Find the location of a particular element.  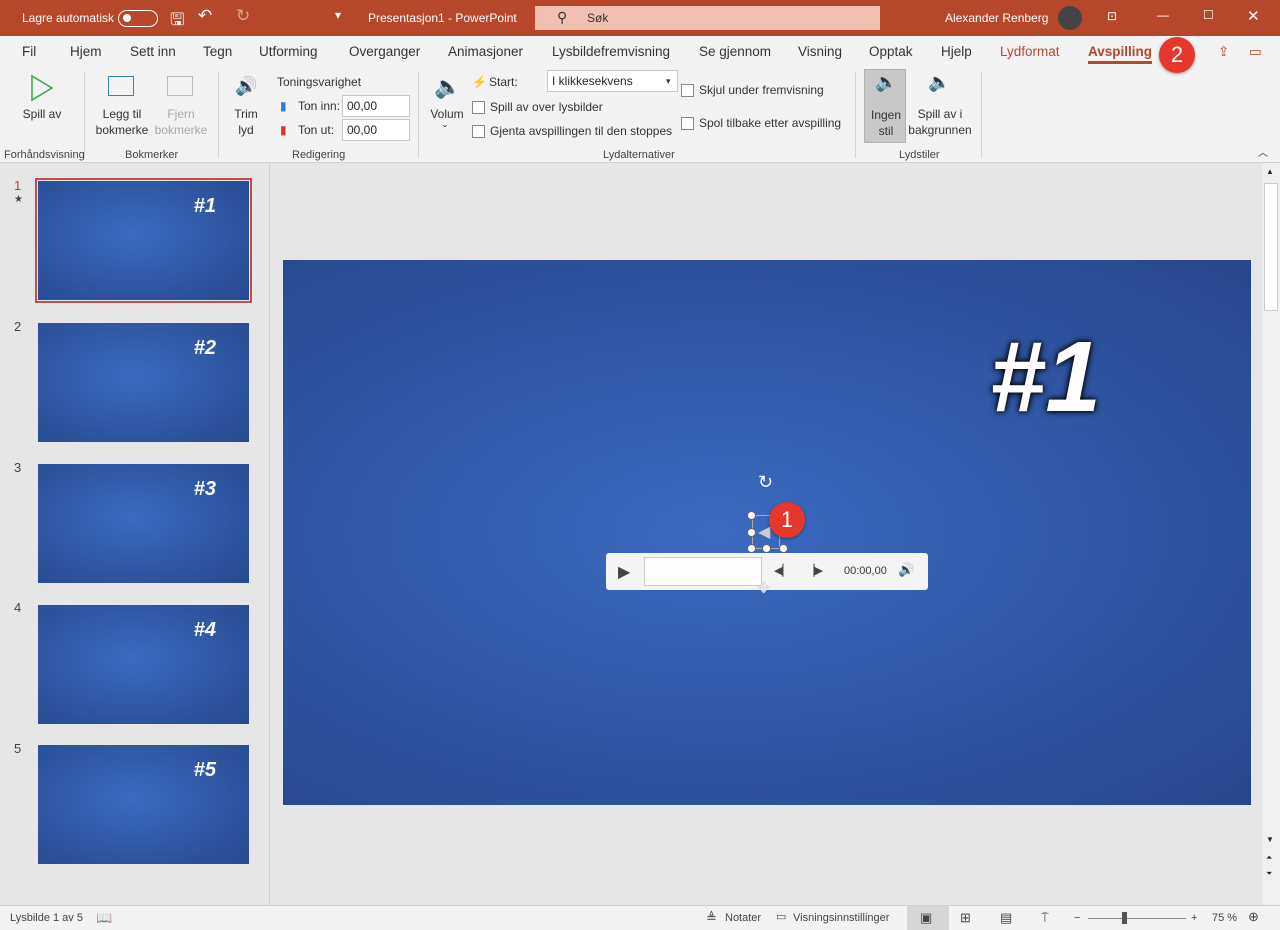

play-background-icon: 🔈 is located at coordinates (939, 82).